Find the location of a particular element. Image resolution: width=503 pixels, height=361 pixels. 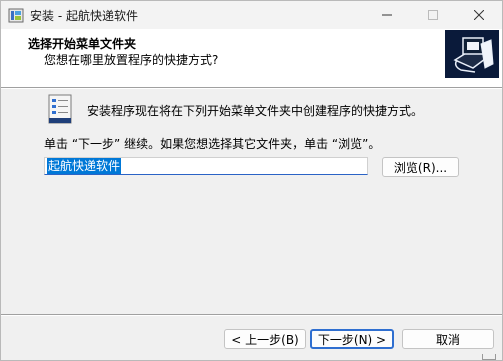

minimize-icon is located at coordinates (387, 15).